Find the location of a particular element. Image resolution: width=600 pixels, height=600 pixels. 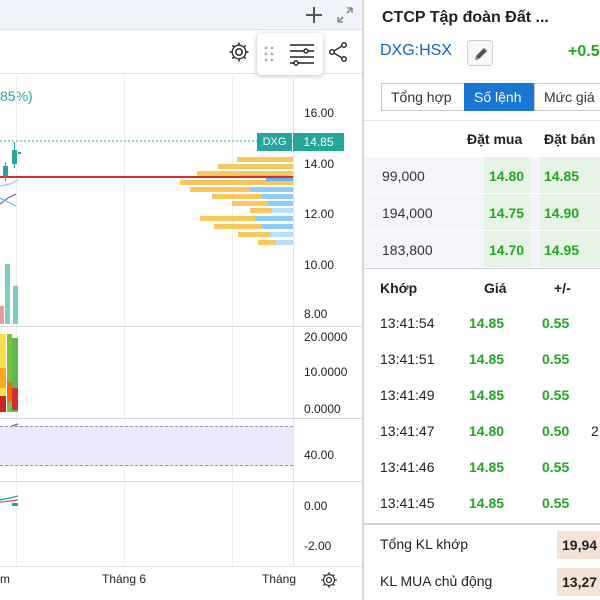

bid-cell: 14.75 is located at coordinates (507, 212).